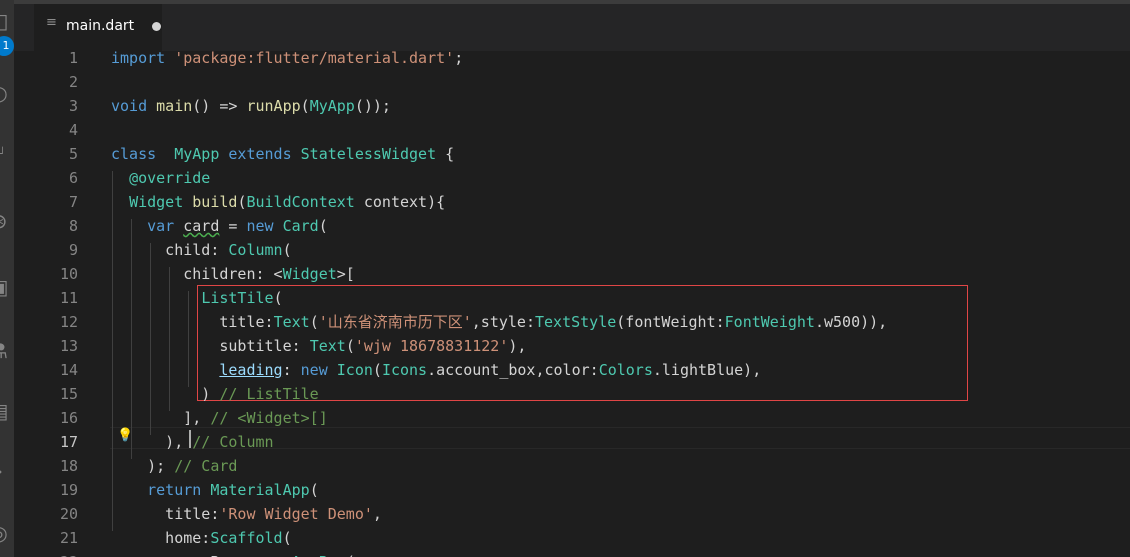 This screenshot has height=557, width=1130. What do you see at coordinates (73, 130) in the screenshot?
I see `line-number: 4` at bounding box center [73, 130].